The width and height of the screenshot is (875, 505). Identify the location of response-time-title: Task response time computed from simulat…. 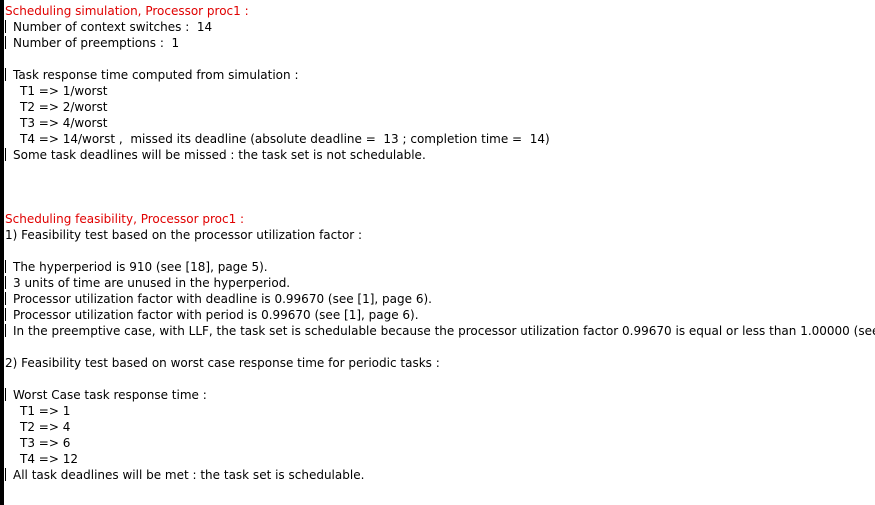
(440, 75).